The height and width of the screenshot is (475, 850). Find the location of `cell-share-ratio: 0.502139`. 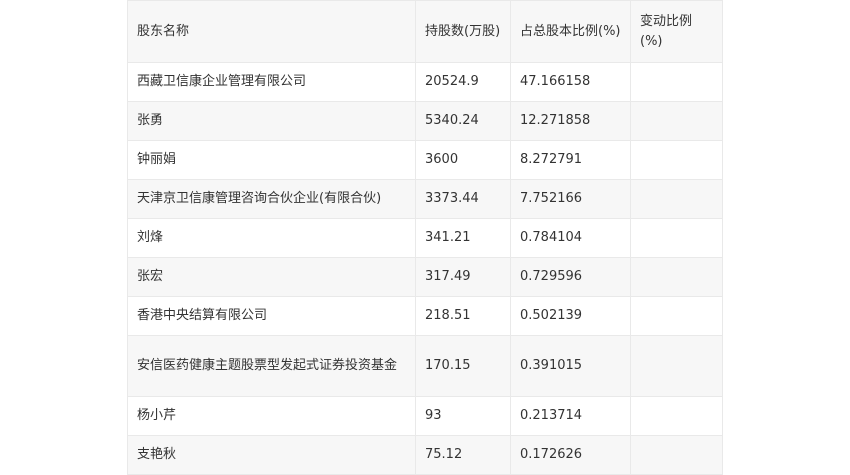

cell-share-ratio: 0.502139 is located at coordinates (570, 316).